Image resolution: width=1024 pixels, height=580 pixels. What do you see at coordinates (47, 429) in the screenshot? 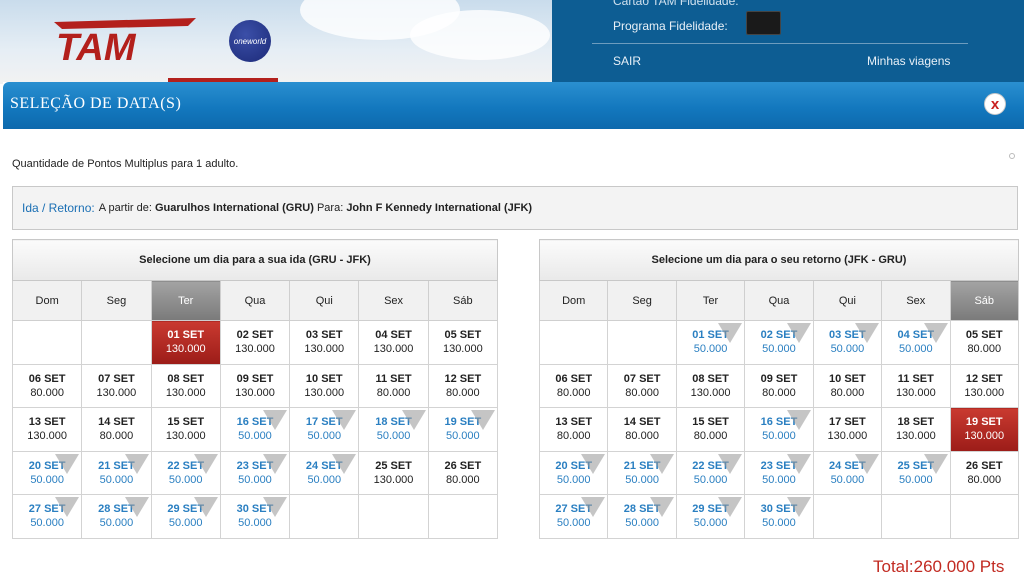
I see `day-cell: 13 SET 130.000` at bounding box center [47, 429].